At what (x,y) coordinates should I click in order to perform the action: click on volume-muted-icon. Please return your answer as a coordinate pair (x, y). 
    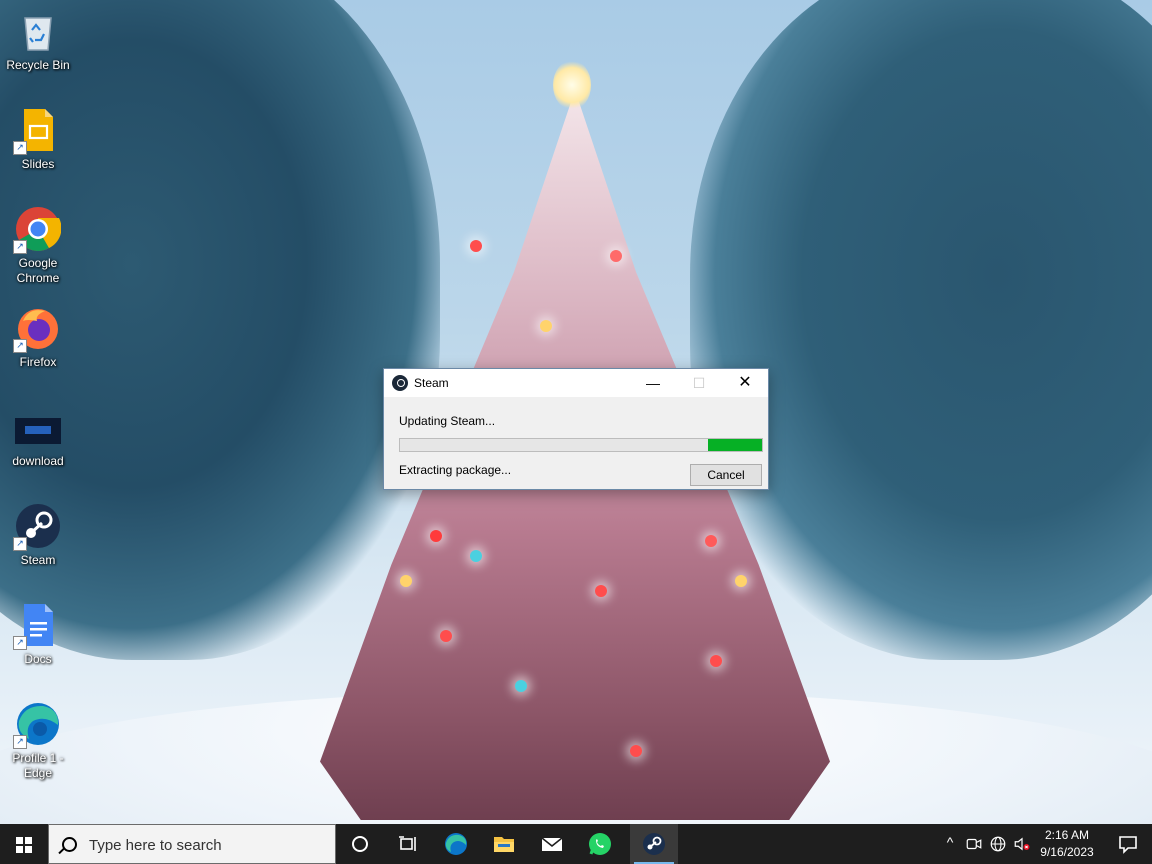
    Looking at the image, I should click on (1022, 844).